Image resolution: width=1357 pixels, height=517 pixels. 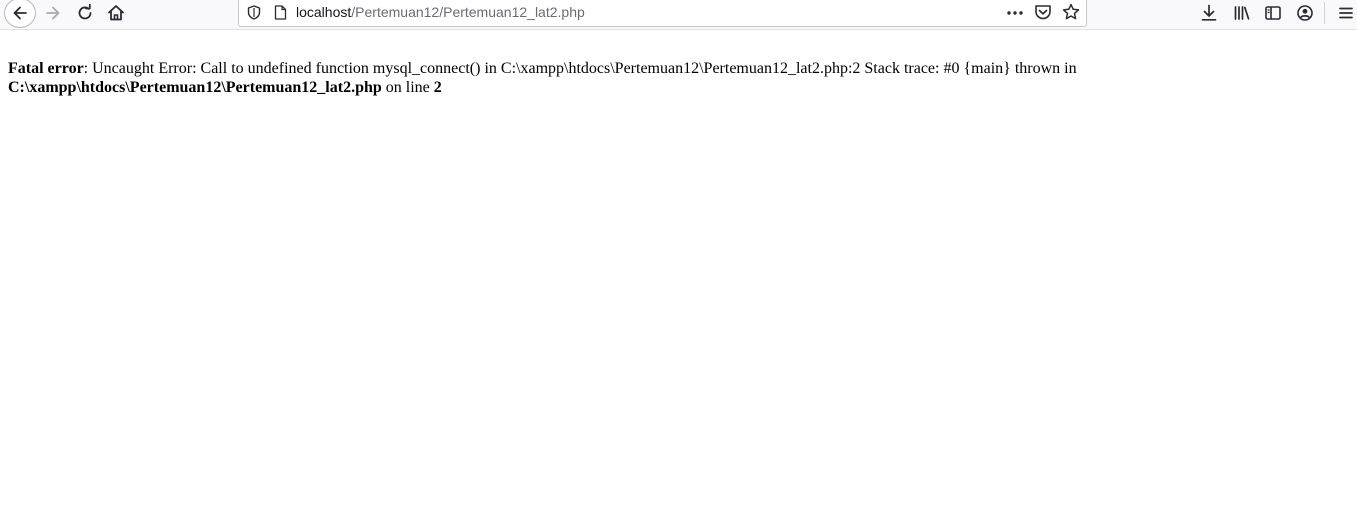 I want to click on arrow-left-icon, so click(x=20, y=13).